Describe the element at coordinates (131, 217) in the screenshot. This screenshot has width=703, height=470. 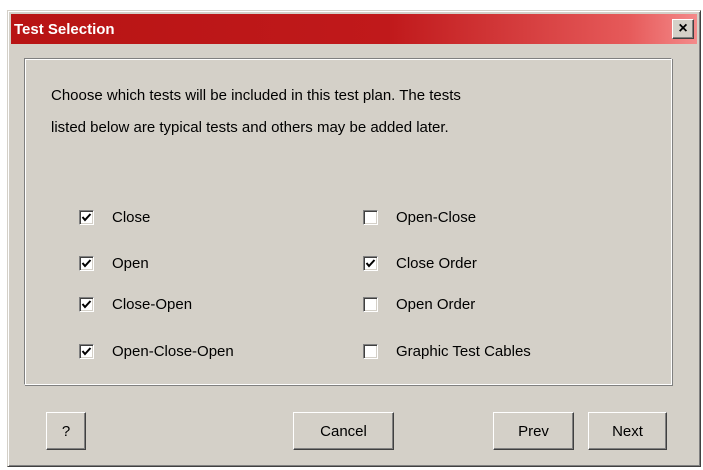
I see `checkbox-label: Close` at that location.